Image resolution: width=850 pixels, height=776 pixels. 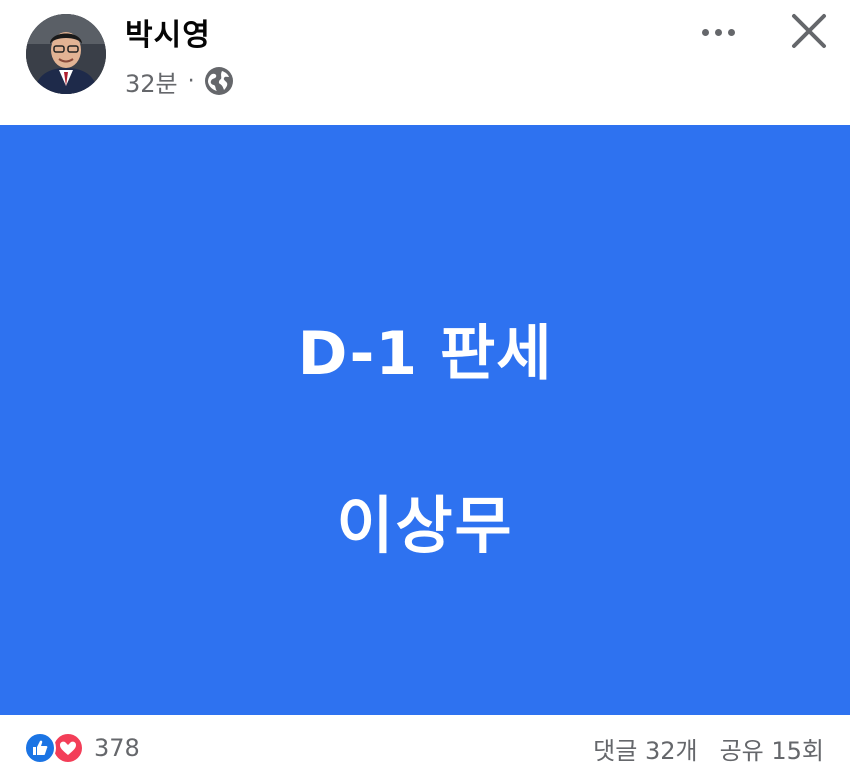 What do you see at coordinates (218, 81) in the screenshot?
I see `globe-icon` at bounding box center [218, 81].